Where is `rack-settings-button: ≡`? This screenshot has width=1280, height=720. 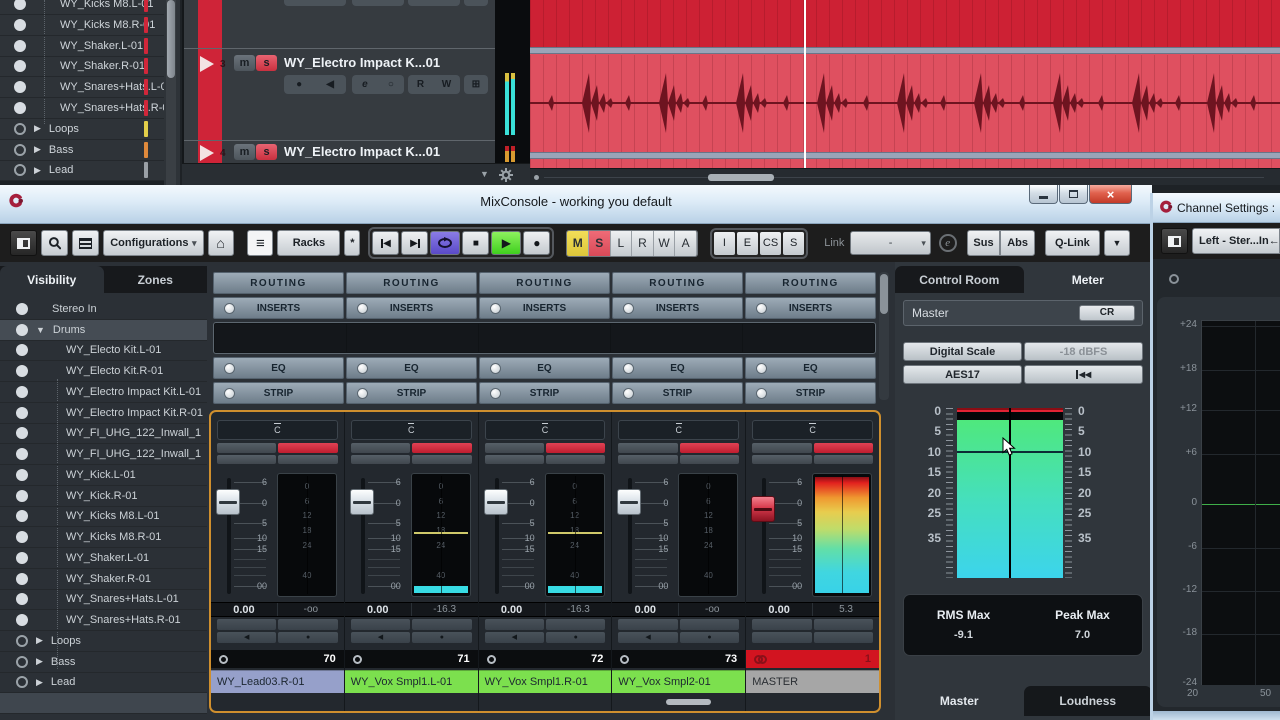 rack-settings-button: ≡ is located at coordinates (260, 243).